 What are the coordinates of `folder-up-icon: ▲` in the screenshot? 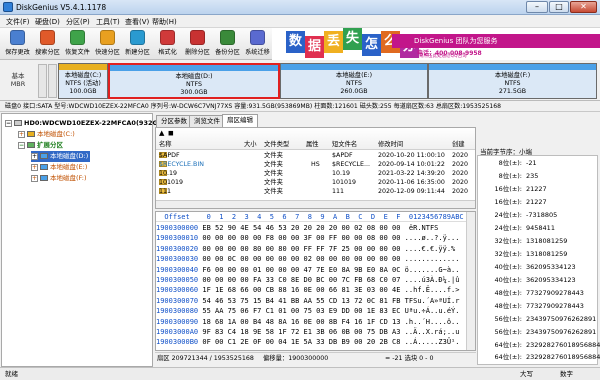 It's located at (161, 133).